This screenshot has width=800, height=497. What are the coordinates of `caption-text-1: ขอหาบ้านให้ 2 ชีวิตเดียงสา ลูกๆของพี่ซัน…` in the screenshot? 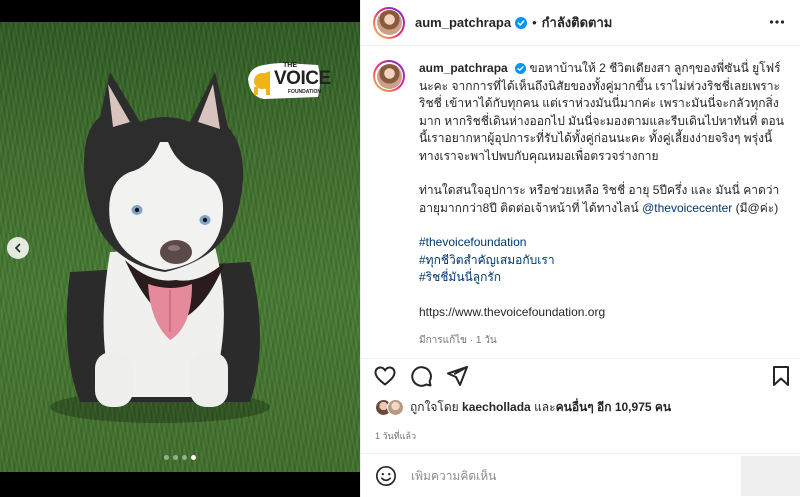 It's located at (601, 112).